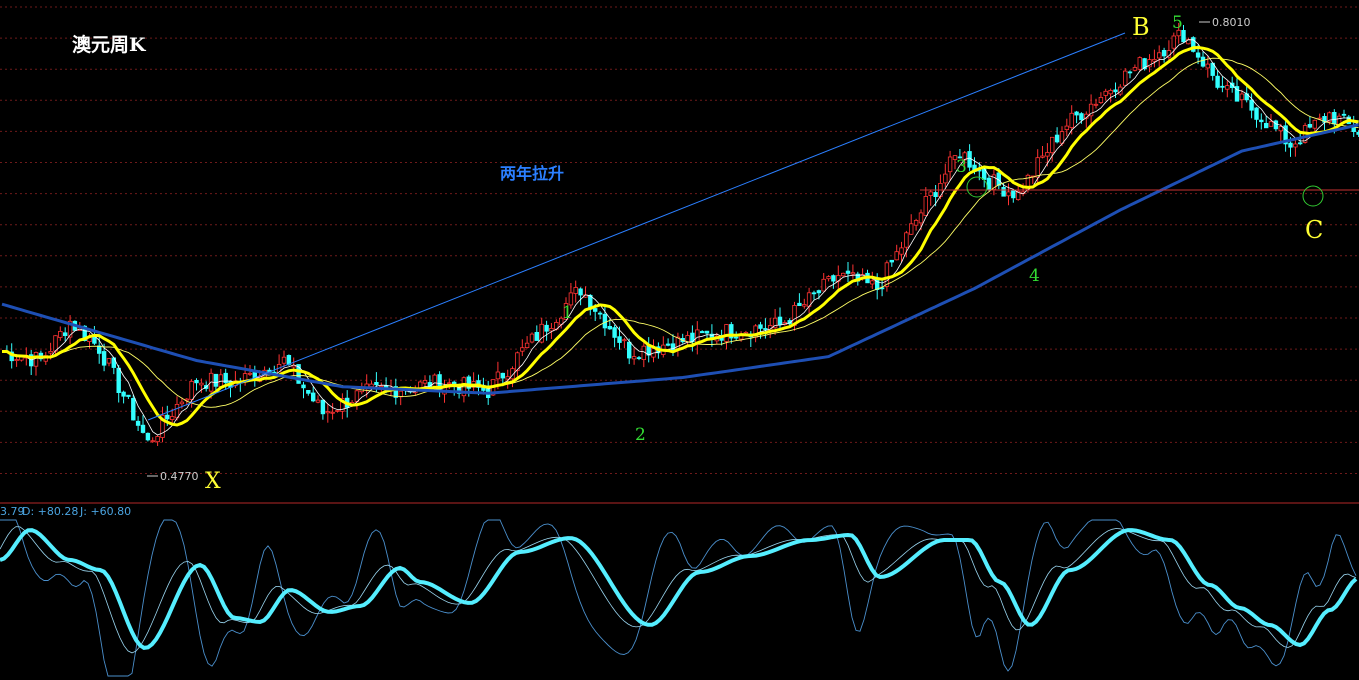  What do you see at coordinates (1314, 230) in the screenshot?
I see `point-label-c: C` at bounding box center [1314, 230].